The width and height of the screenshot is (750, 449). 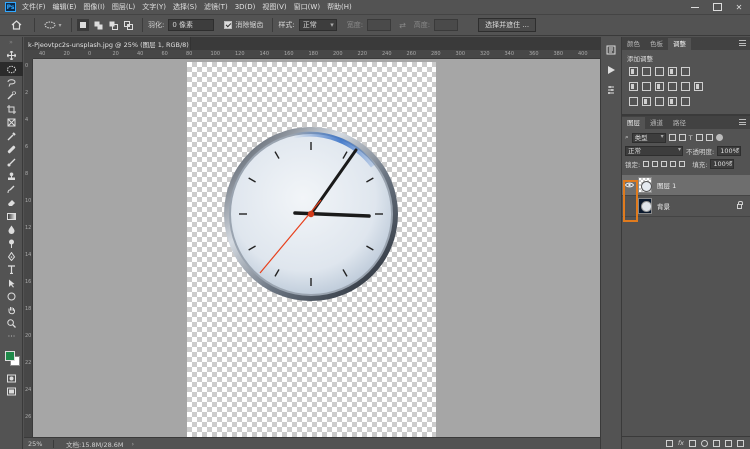 What do you see at coordinates (94, 7) in the screenshot?
I see `menu-image: 图像(I)` at bounding box center [94, 7].